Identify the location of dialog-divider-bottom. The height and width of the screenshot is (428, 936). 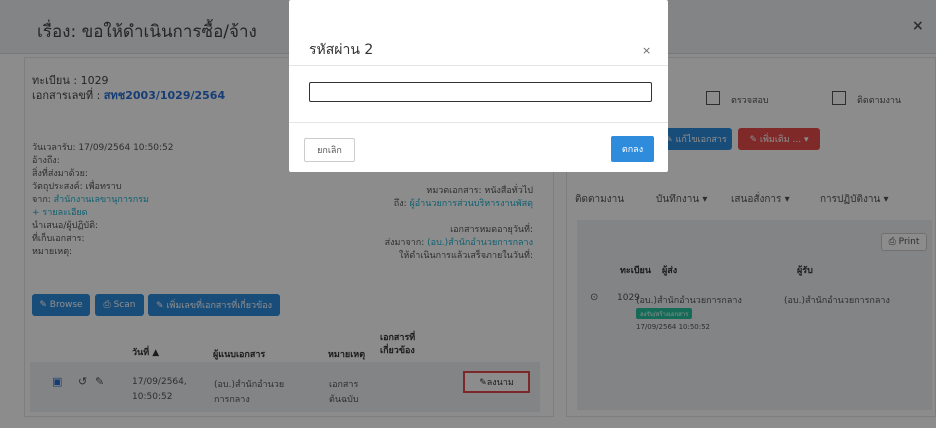
(478, 122).